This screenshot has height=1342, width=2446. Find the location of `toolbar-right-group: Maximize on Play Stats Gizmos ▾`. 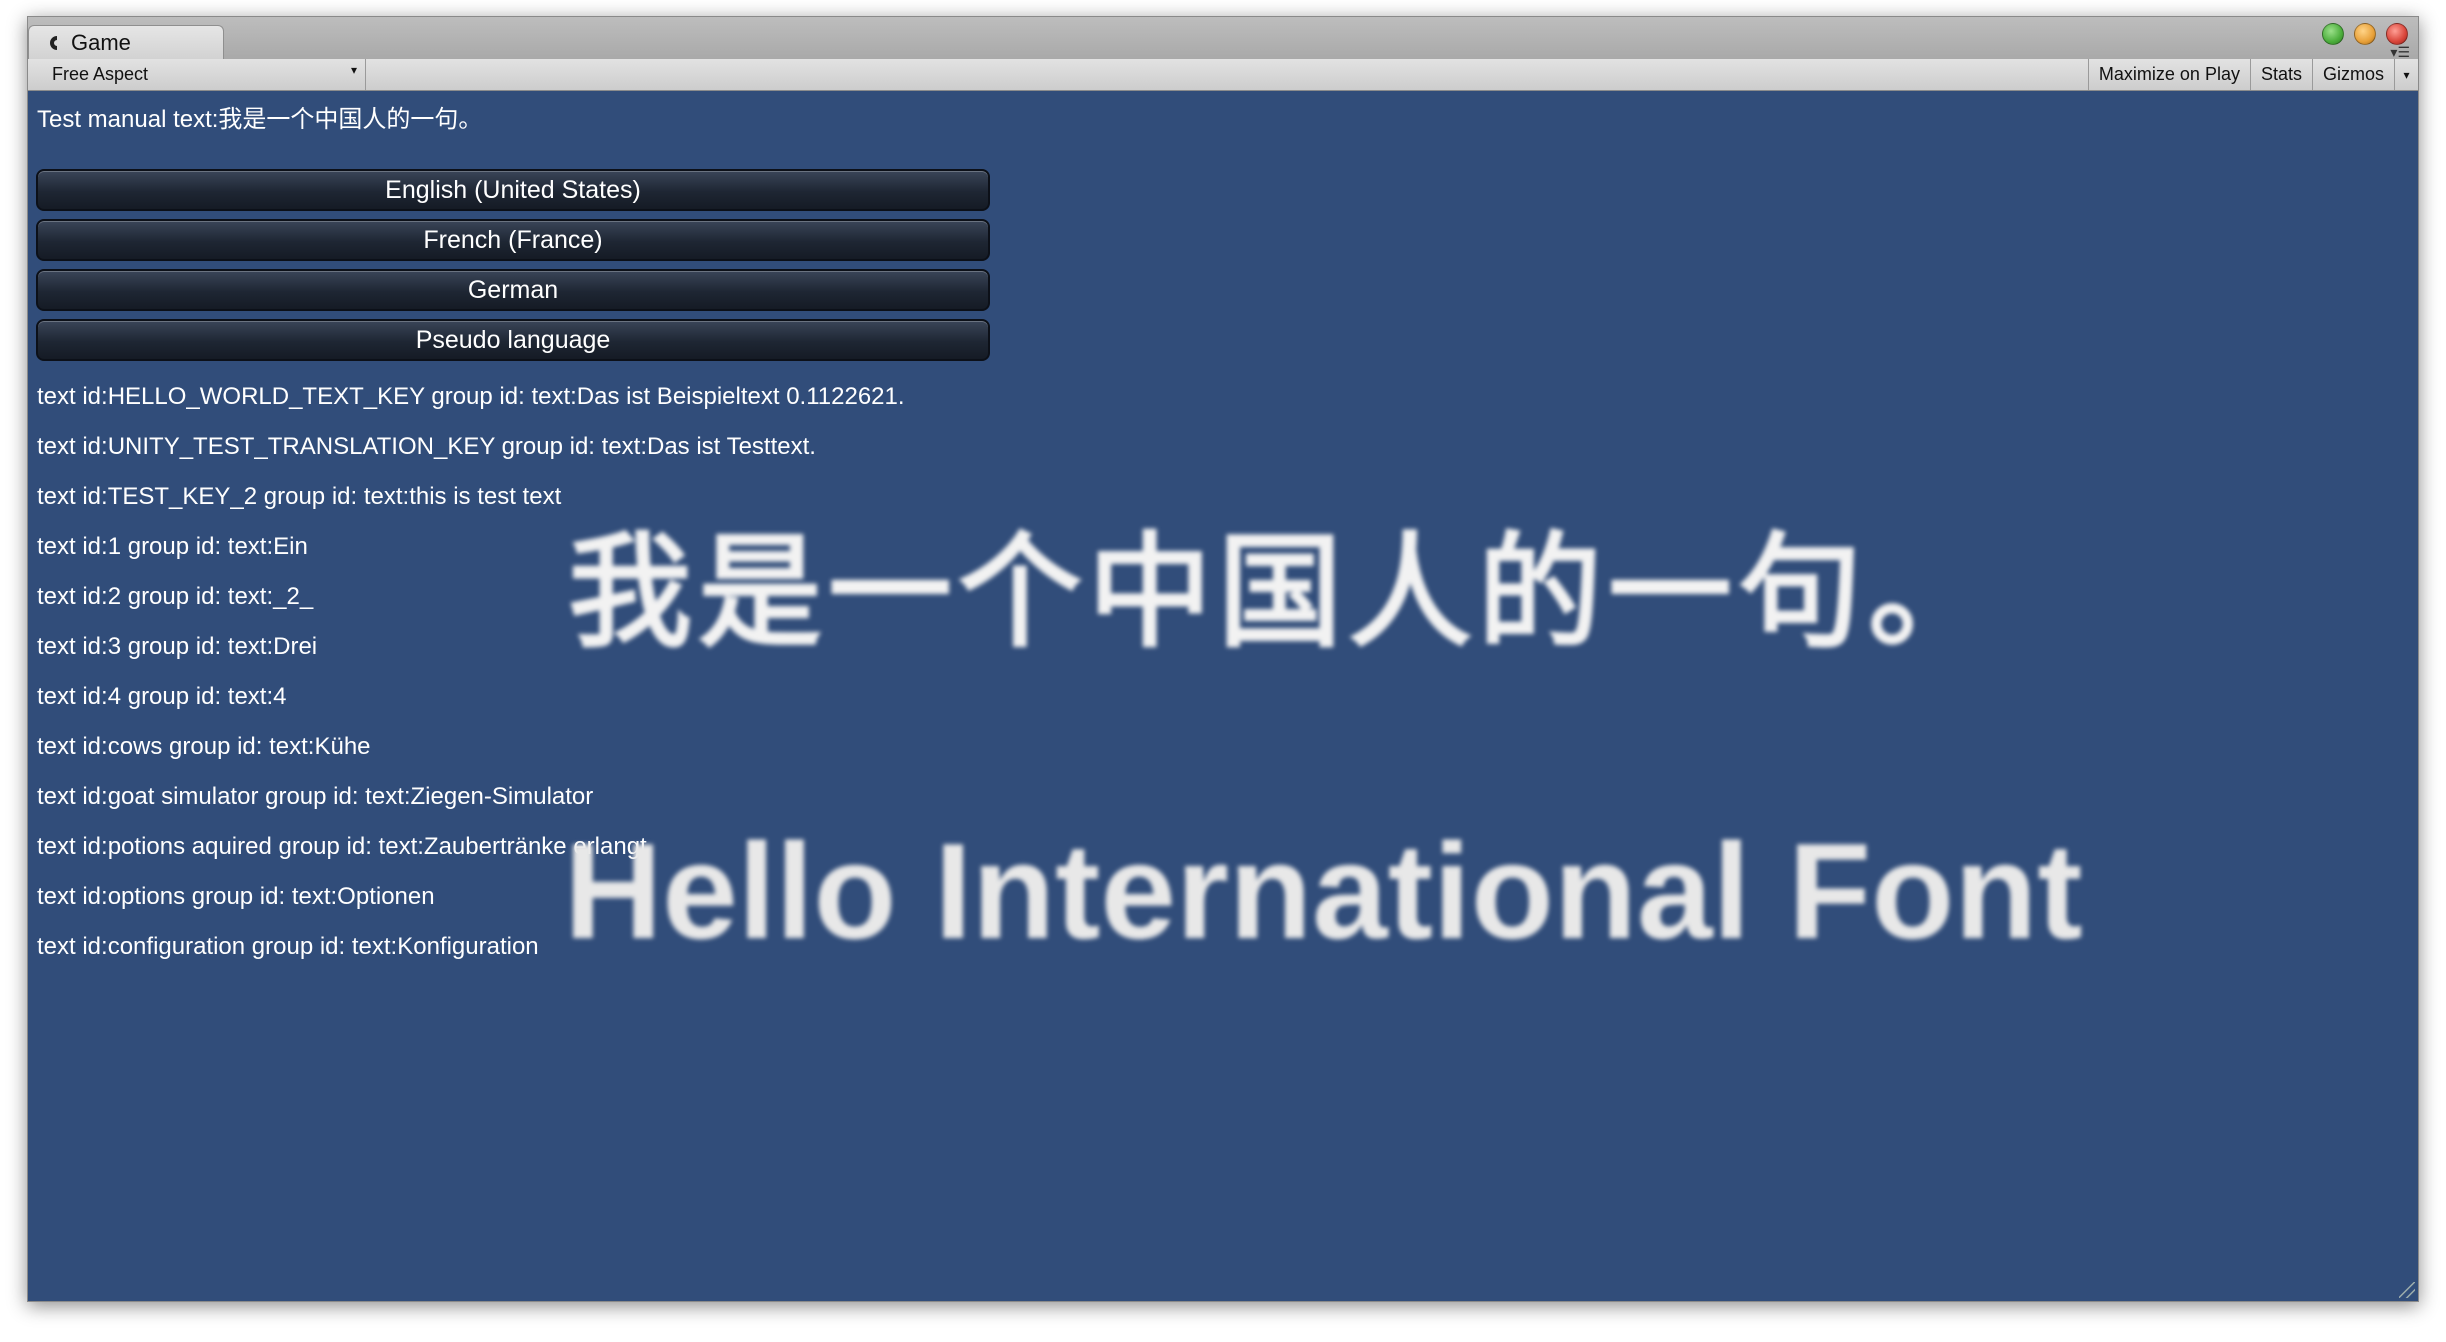

toolbar-right-group: Maximize on Play Stats Gizmos ▾ is located at coordinates (2252, 74).